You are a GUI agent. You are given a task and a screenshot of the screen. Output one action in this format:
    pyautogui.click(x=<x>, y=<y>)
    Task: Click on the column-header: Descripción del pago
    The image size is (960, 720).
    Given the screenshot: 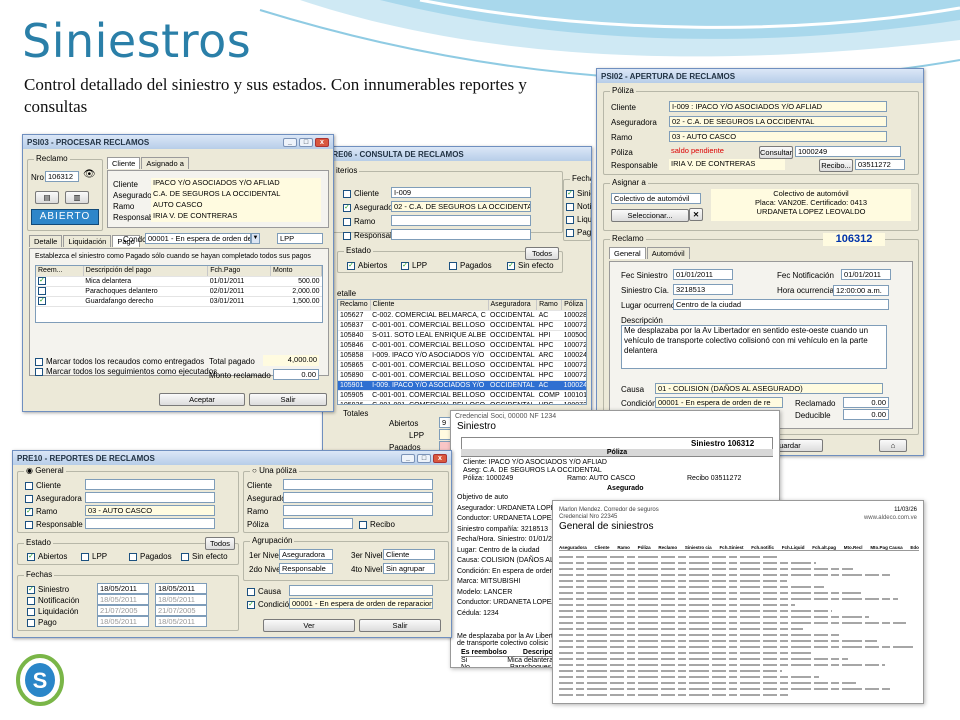 What is the action you would take?
    pyautogui.click(x=146, y=271)
    